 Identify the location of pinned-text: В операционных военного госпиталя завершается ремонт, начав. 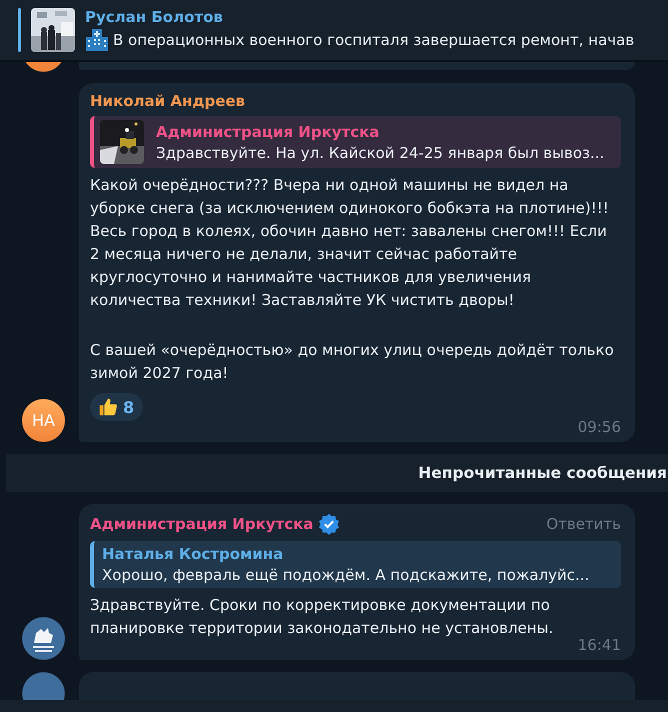
(373, 40).